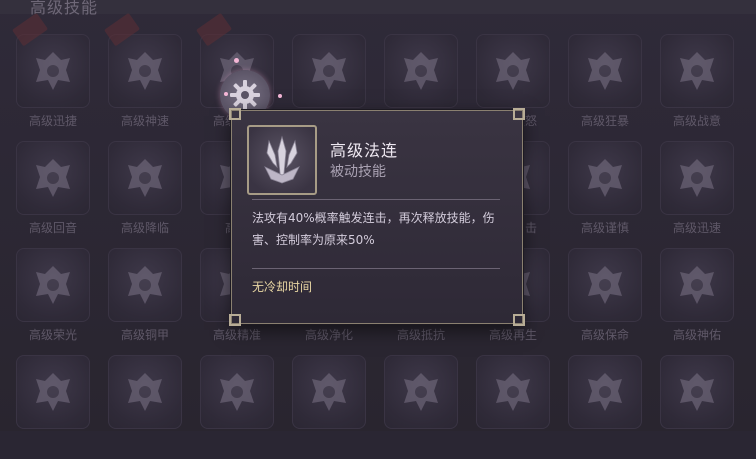 Image resolution: width=756 pixels, height=459 pixels. What do you see at coordinates (358, 172) in the screenshot?
I see `tooltip-skill-type: 被动技能` at bounding box center [358, 172].